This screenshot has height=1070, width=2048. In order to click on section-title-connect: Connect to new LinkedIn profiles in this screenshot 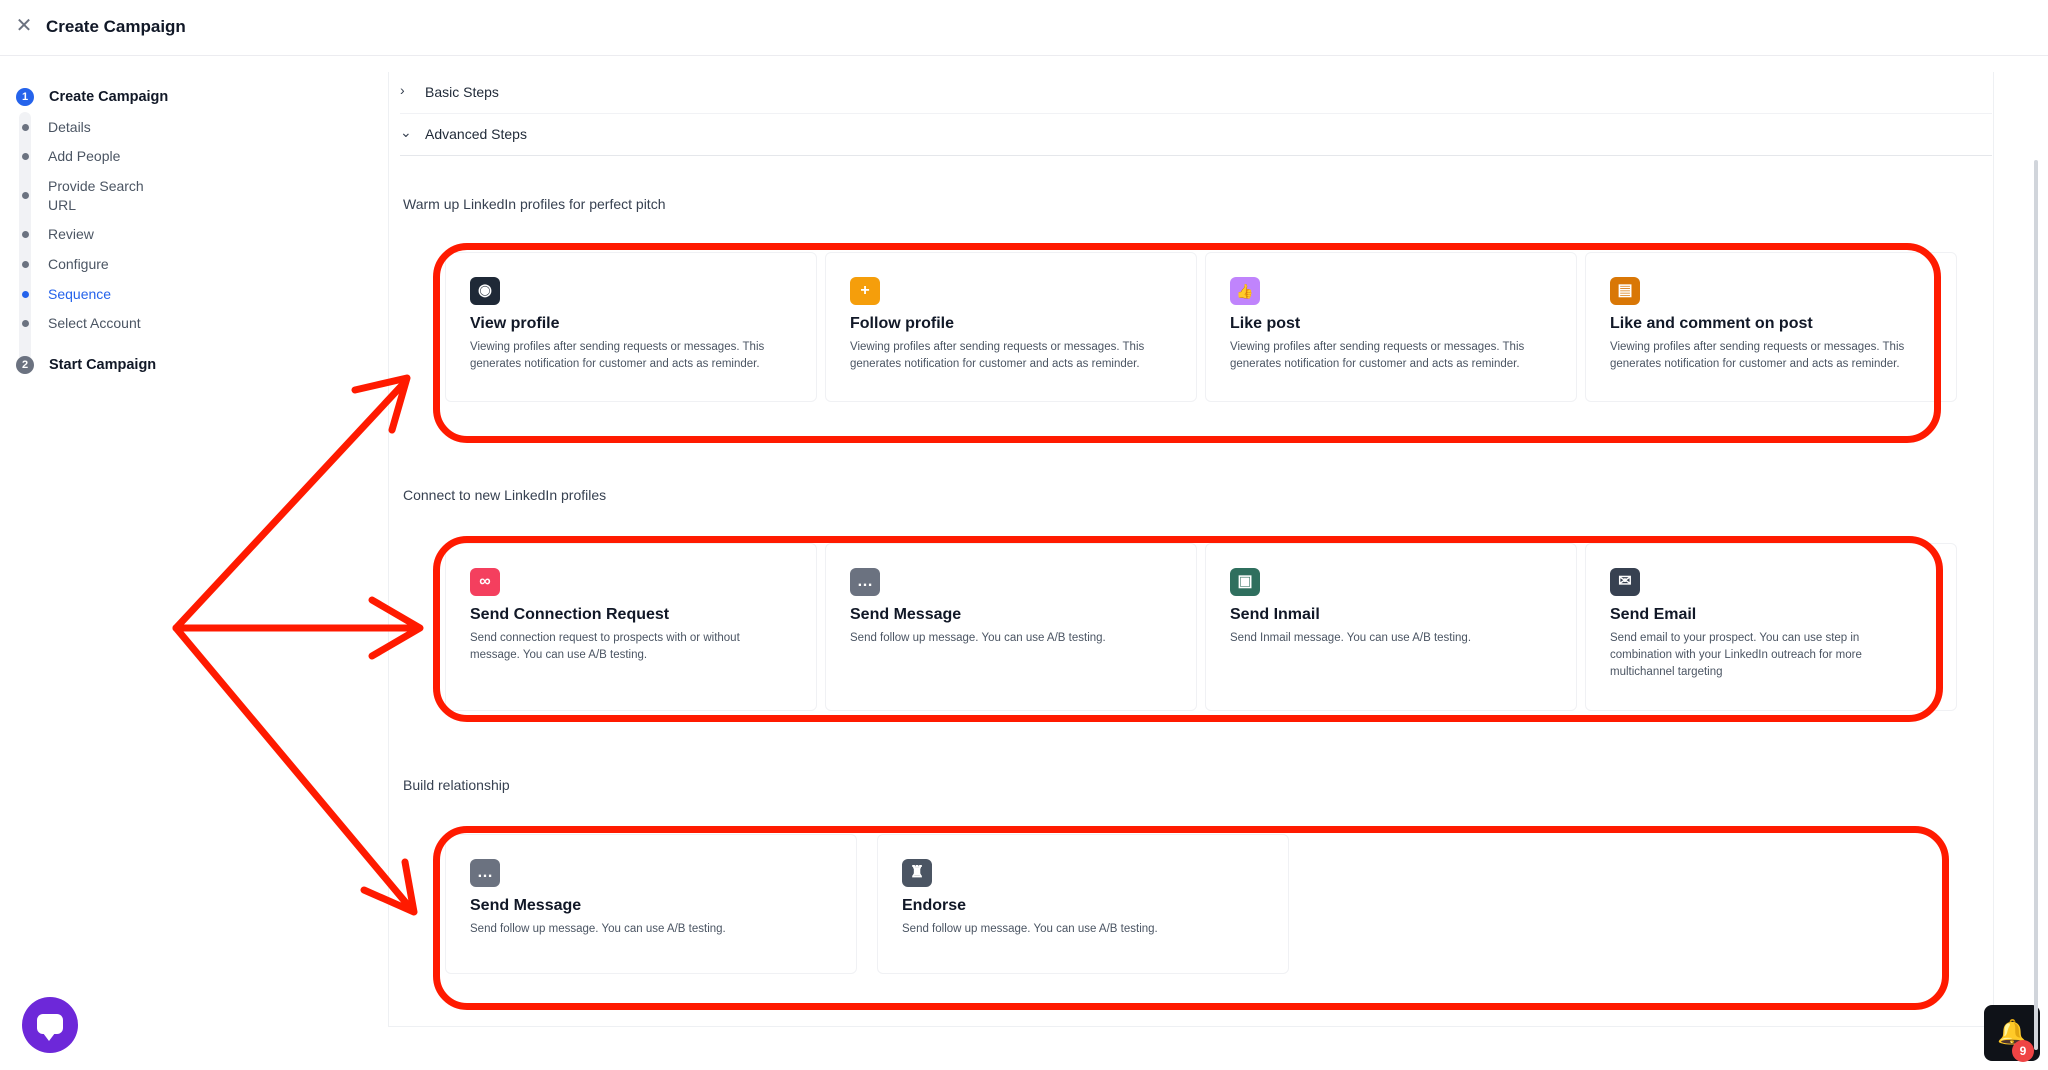, I will do `click(505, 495)`.